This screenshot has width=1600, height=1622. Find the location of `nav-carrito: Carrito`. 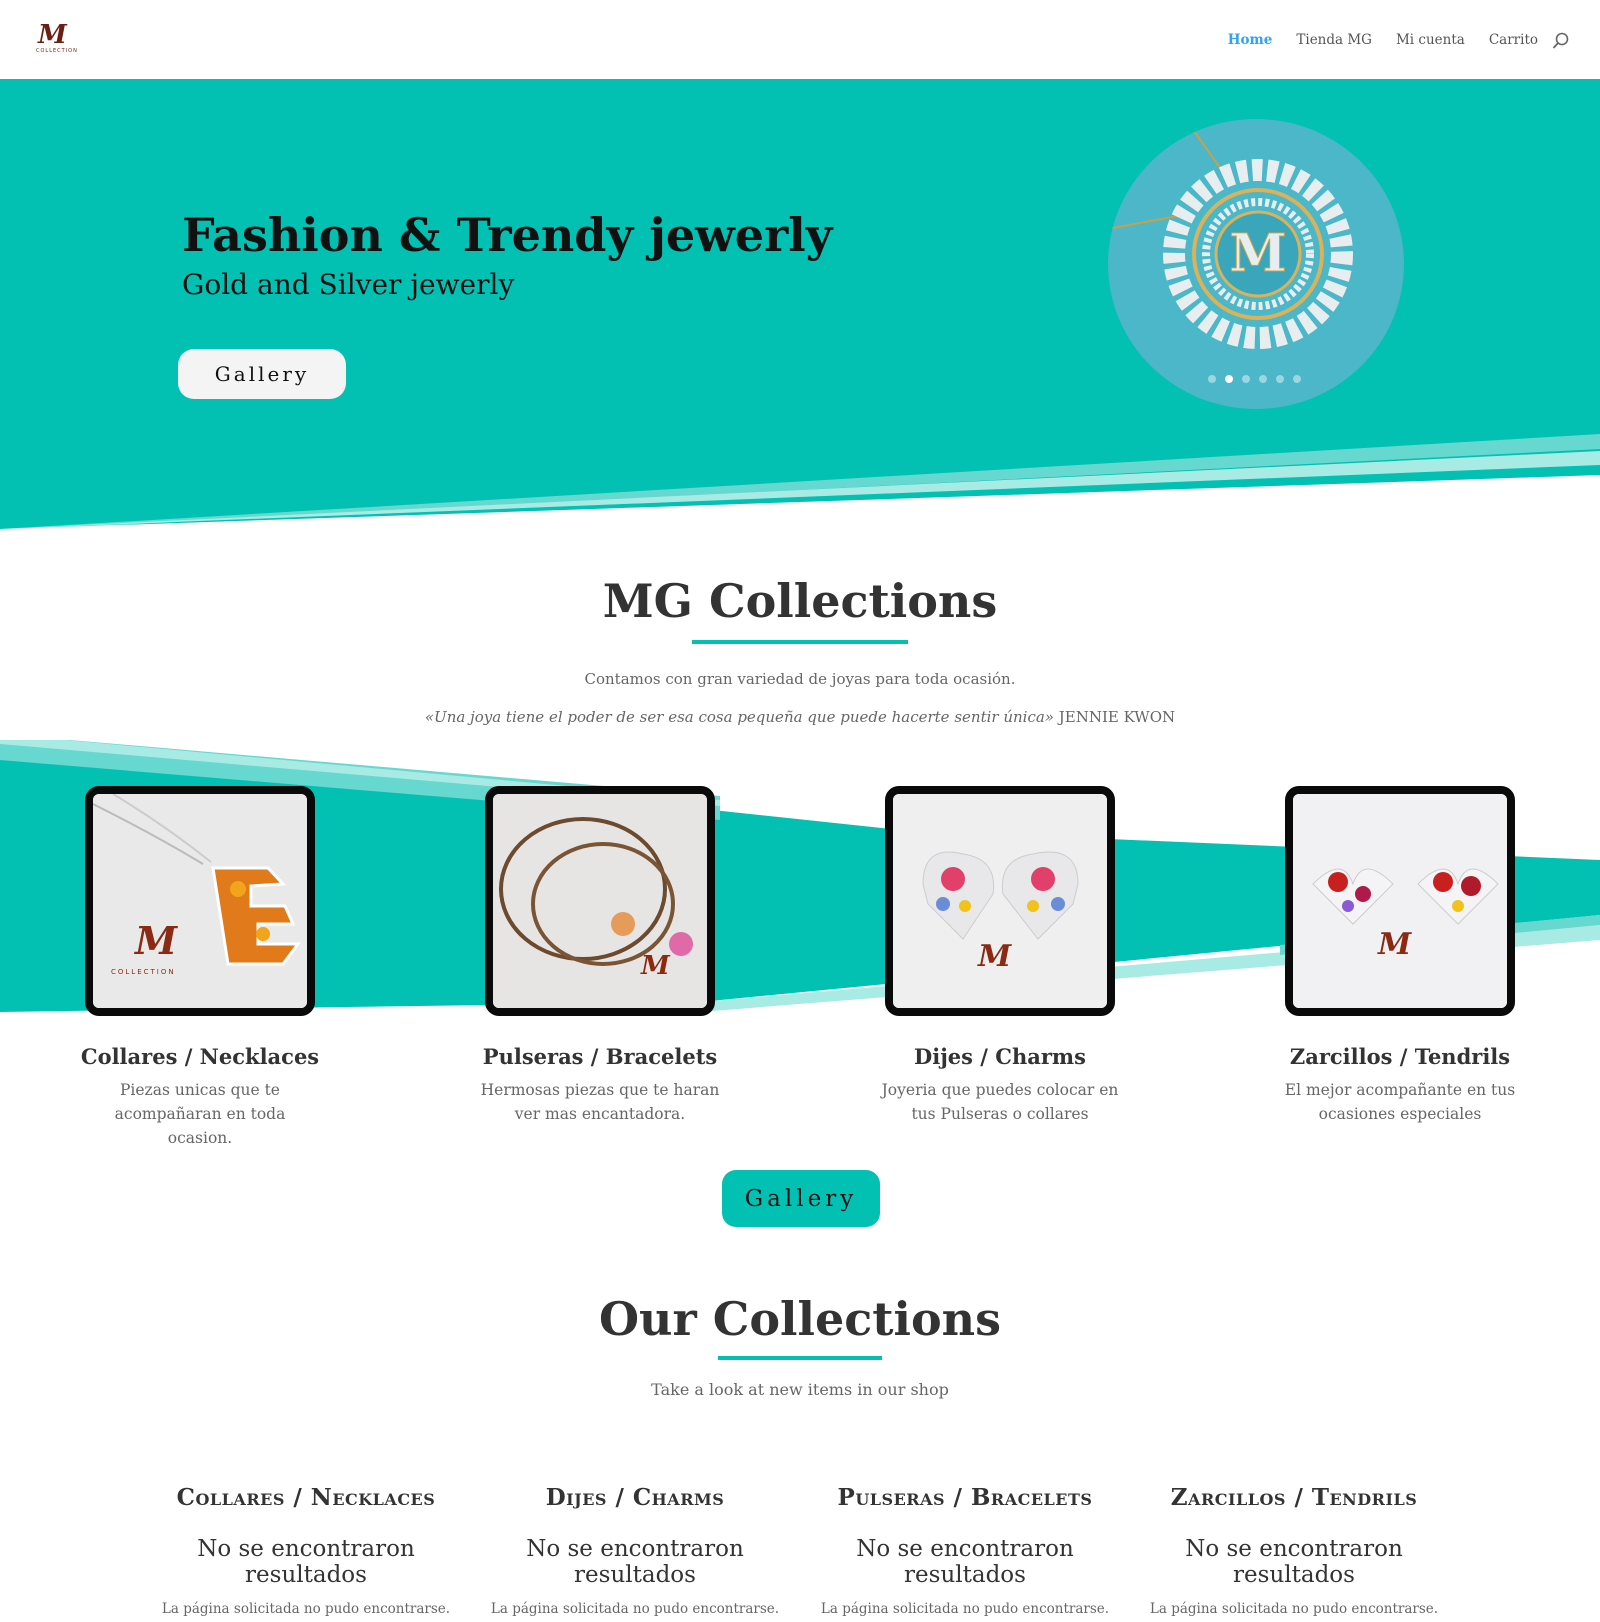

nav-carrito: Carrito is located at coordinates (1513, 40).